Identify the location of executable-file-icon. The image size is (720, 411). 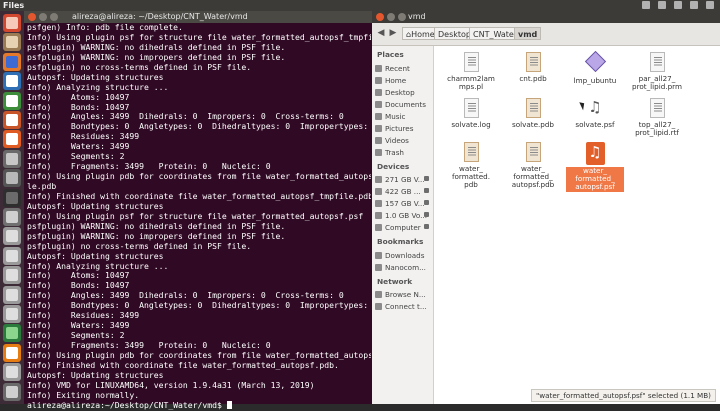
(595, 62).